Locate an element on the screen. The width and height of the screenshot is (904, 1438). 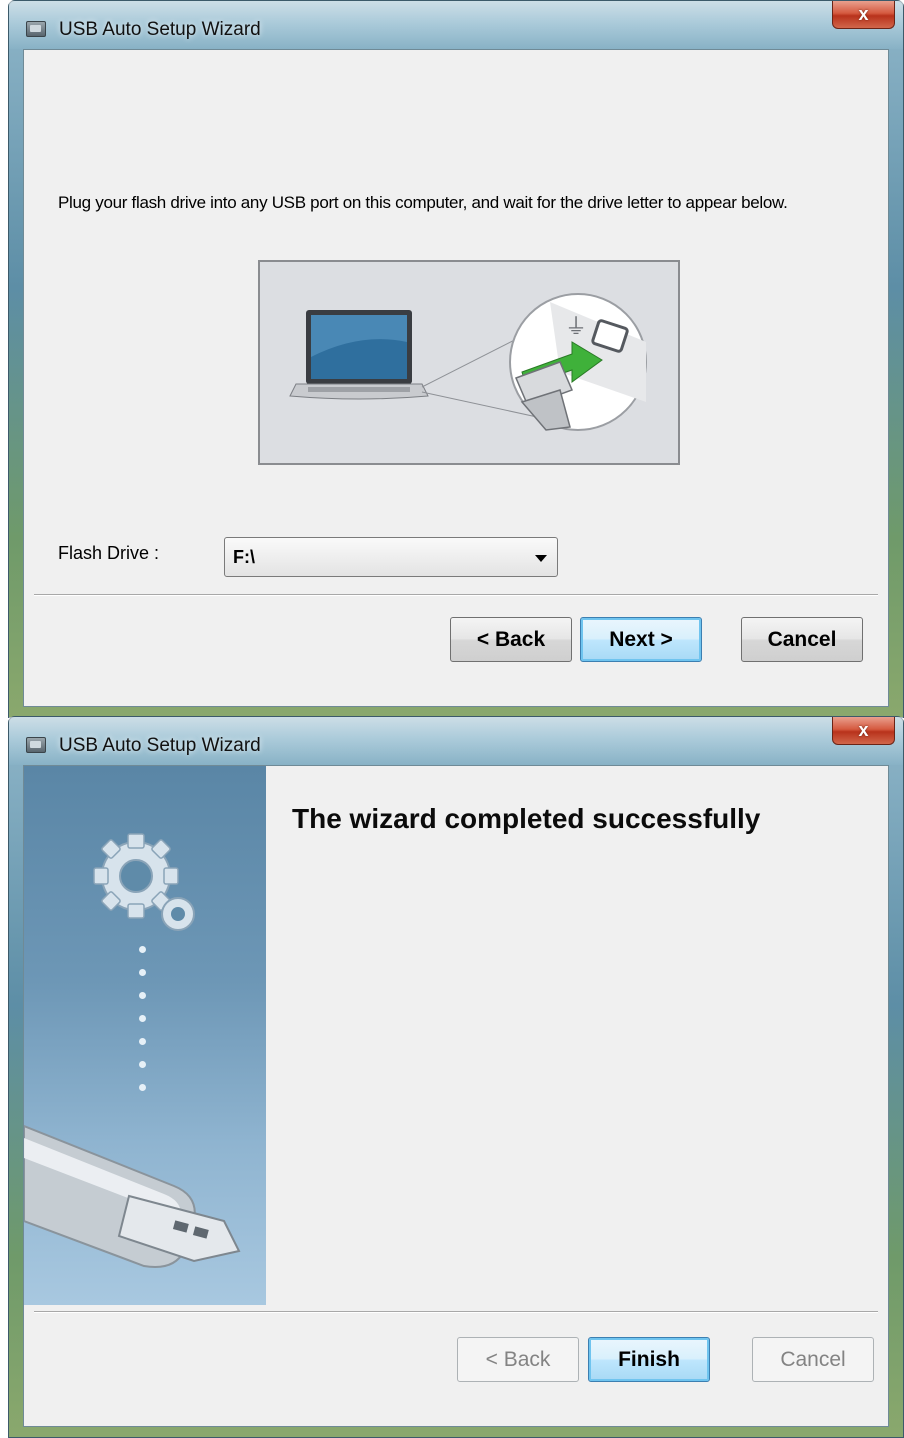
gear-icon is located at coordinates (144, 882).